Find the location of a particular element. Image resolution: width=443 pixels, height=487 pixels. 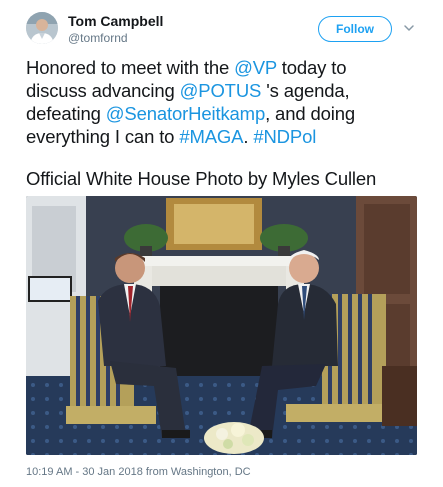

tweet-text-segment: defeating is located at coordinates (66, 113).